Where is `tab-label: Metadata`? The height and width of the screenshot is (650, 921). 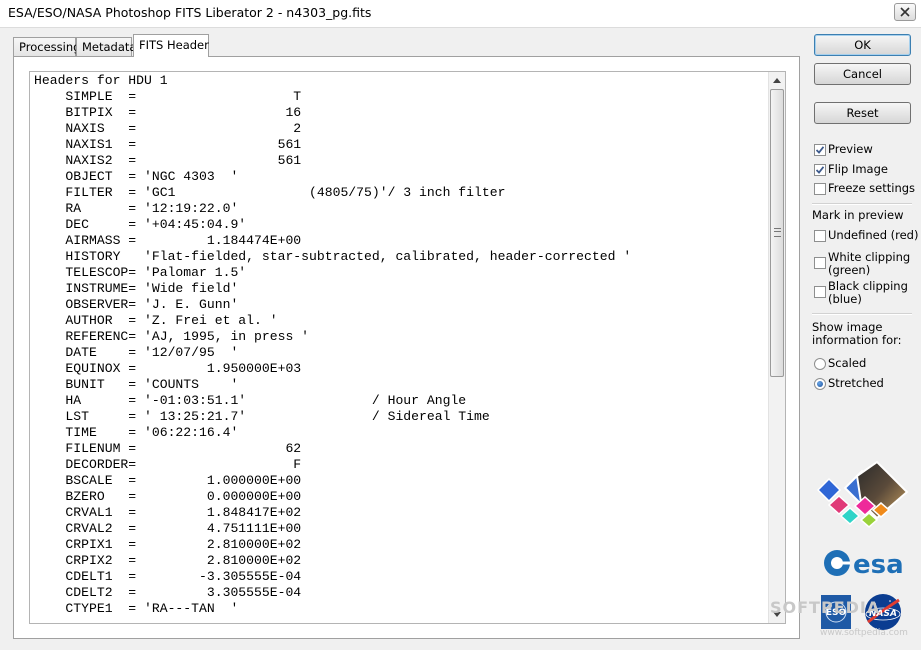
tab-label: Metadata is located at coordinates (109, 47).